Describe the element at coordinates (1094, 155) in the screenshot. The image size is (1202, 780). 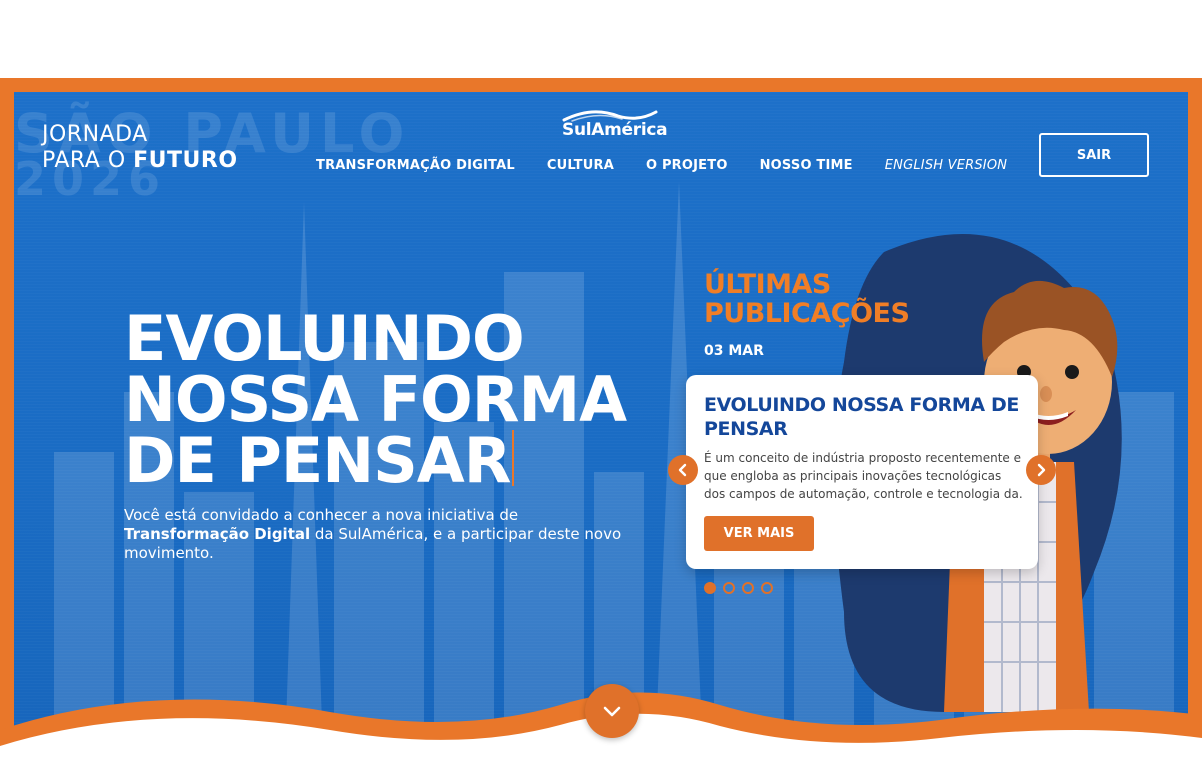
I see `sair-button: SAIR` at that location.